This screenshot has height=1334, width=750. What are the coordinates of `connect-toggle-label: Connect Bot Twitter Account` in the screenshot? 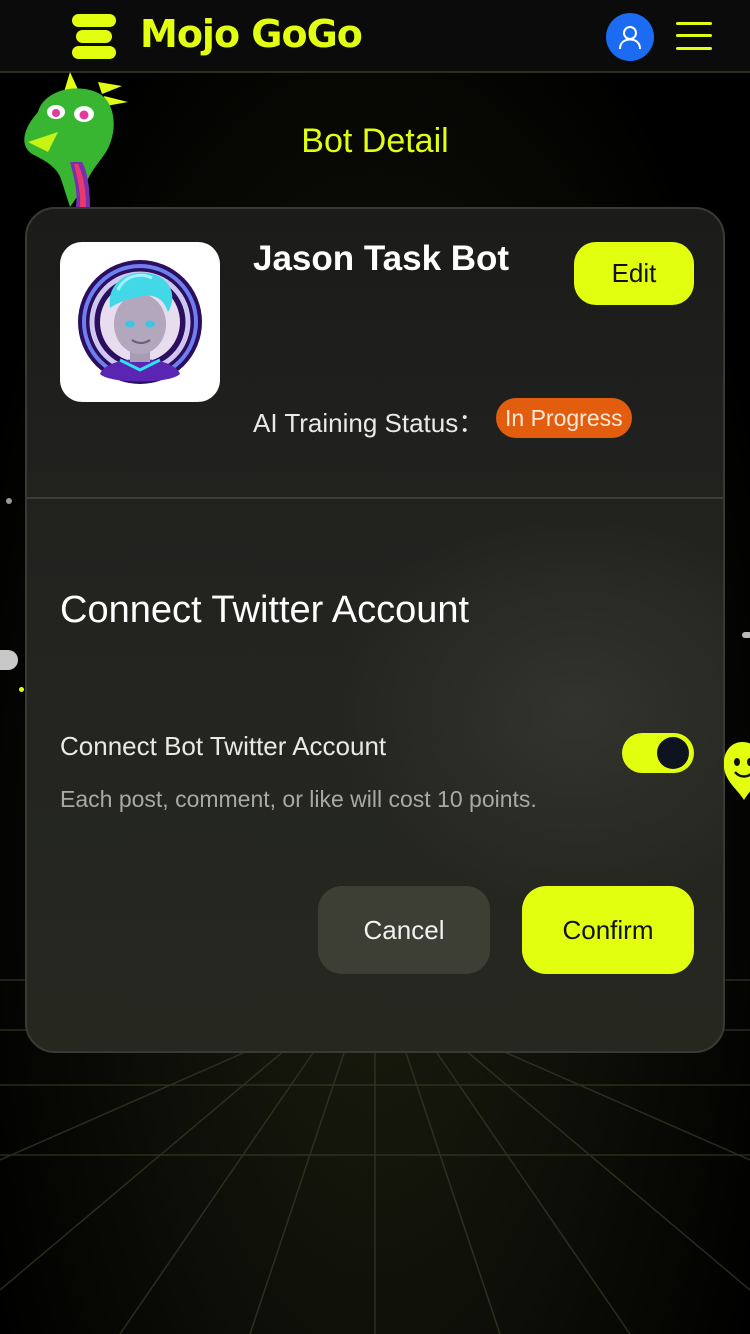 It's located at (223, 746).